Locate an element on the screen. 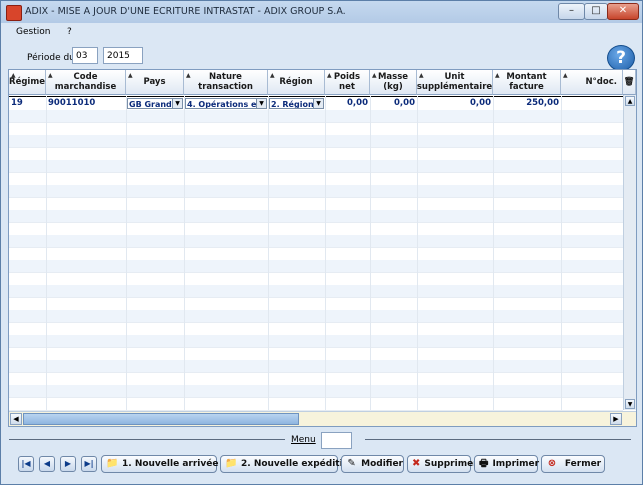 The width and height of the screenshot is (643, 485). maximize-button: □ is located at coordinates (596, 11).